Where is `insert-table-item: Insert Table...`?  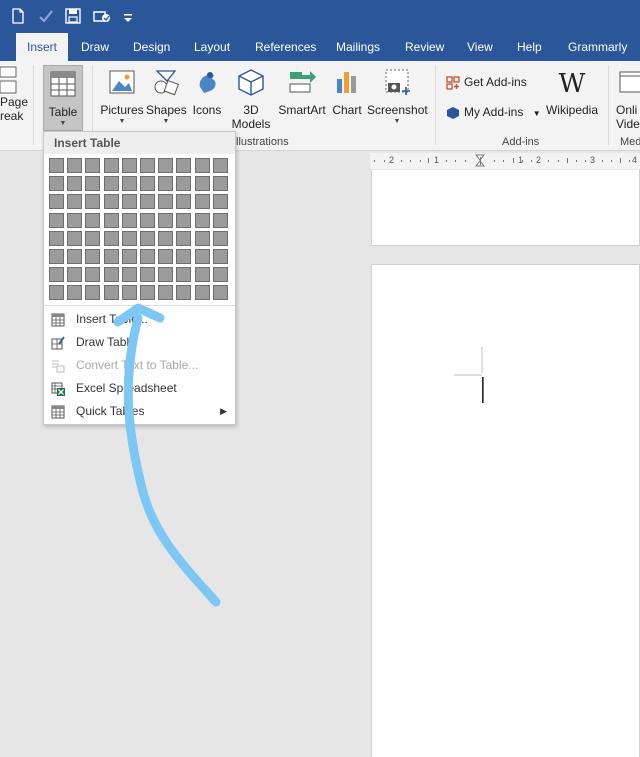 insert-table-item: Insert Table... is located at coordinates (139, 319).